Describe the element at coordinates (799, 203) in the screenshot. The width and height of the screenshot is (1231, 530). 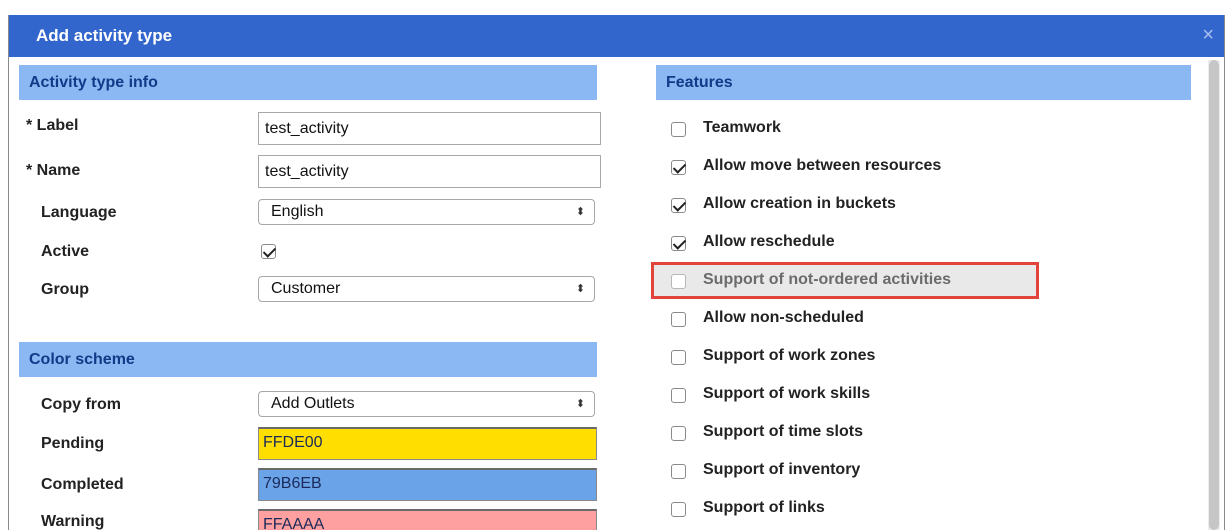
I see `feature-label: Allow creation in buckets` at that location.